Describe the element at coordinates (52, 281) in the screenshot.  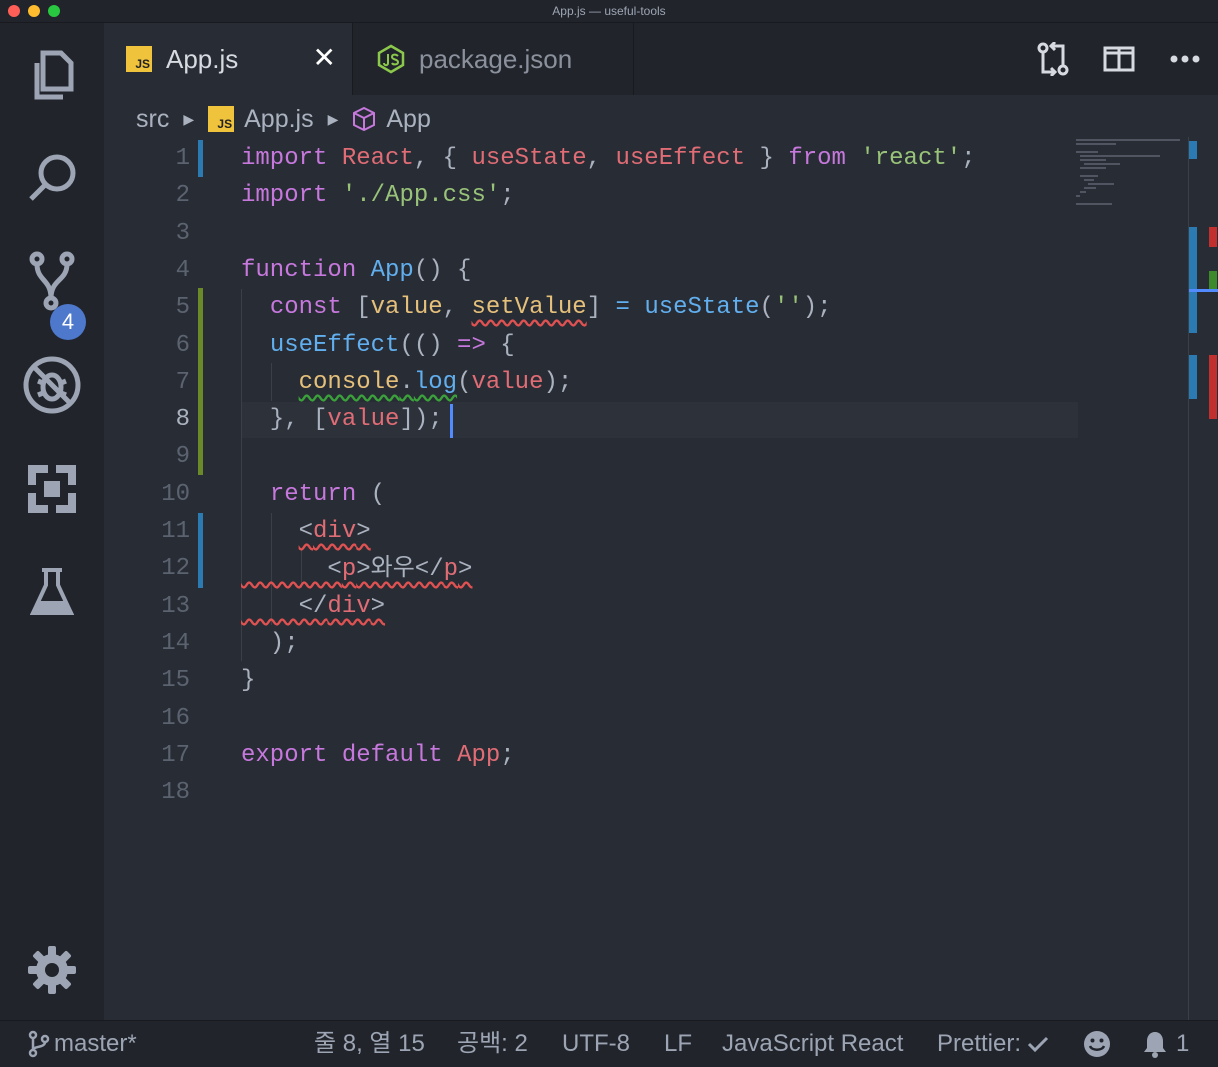
I see `source-control-icon` at that location.